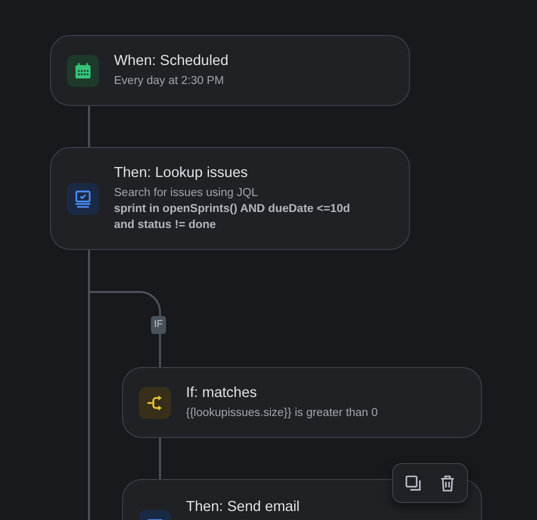 This screenshot has width=537, height=520. Describe the element at coordinates (83, 70) in the screenshot. I see `calendar-icon` at that location.